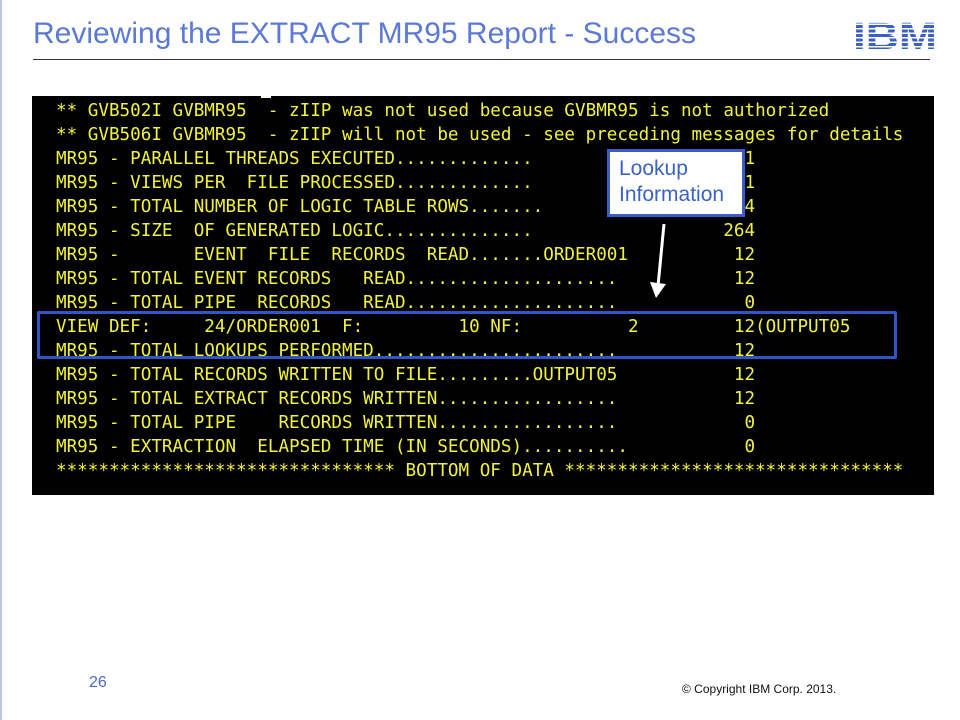 This screenshot has width=960, height=720. What do you see at coordinates (1, 360) in the screenshot?
I see `slide-left-border` at bounding box center [1, 360].